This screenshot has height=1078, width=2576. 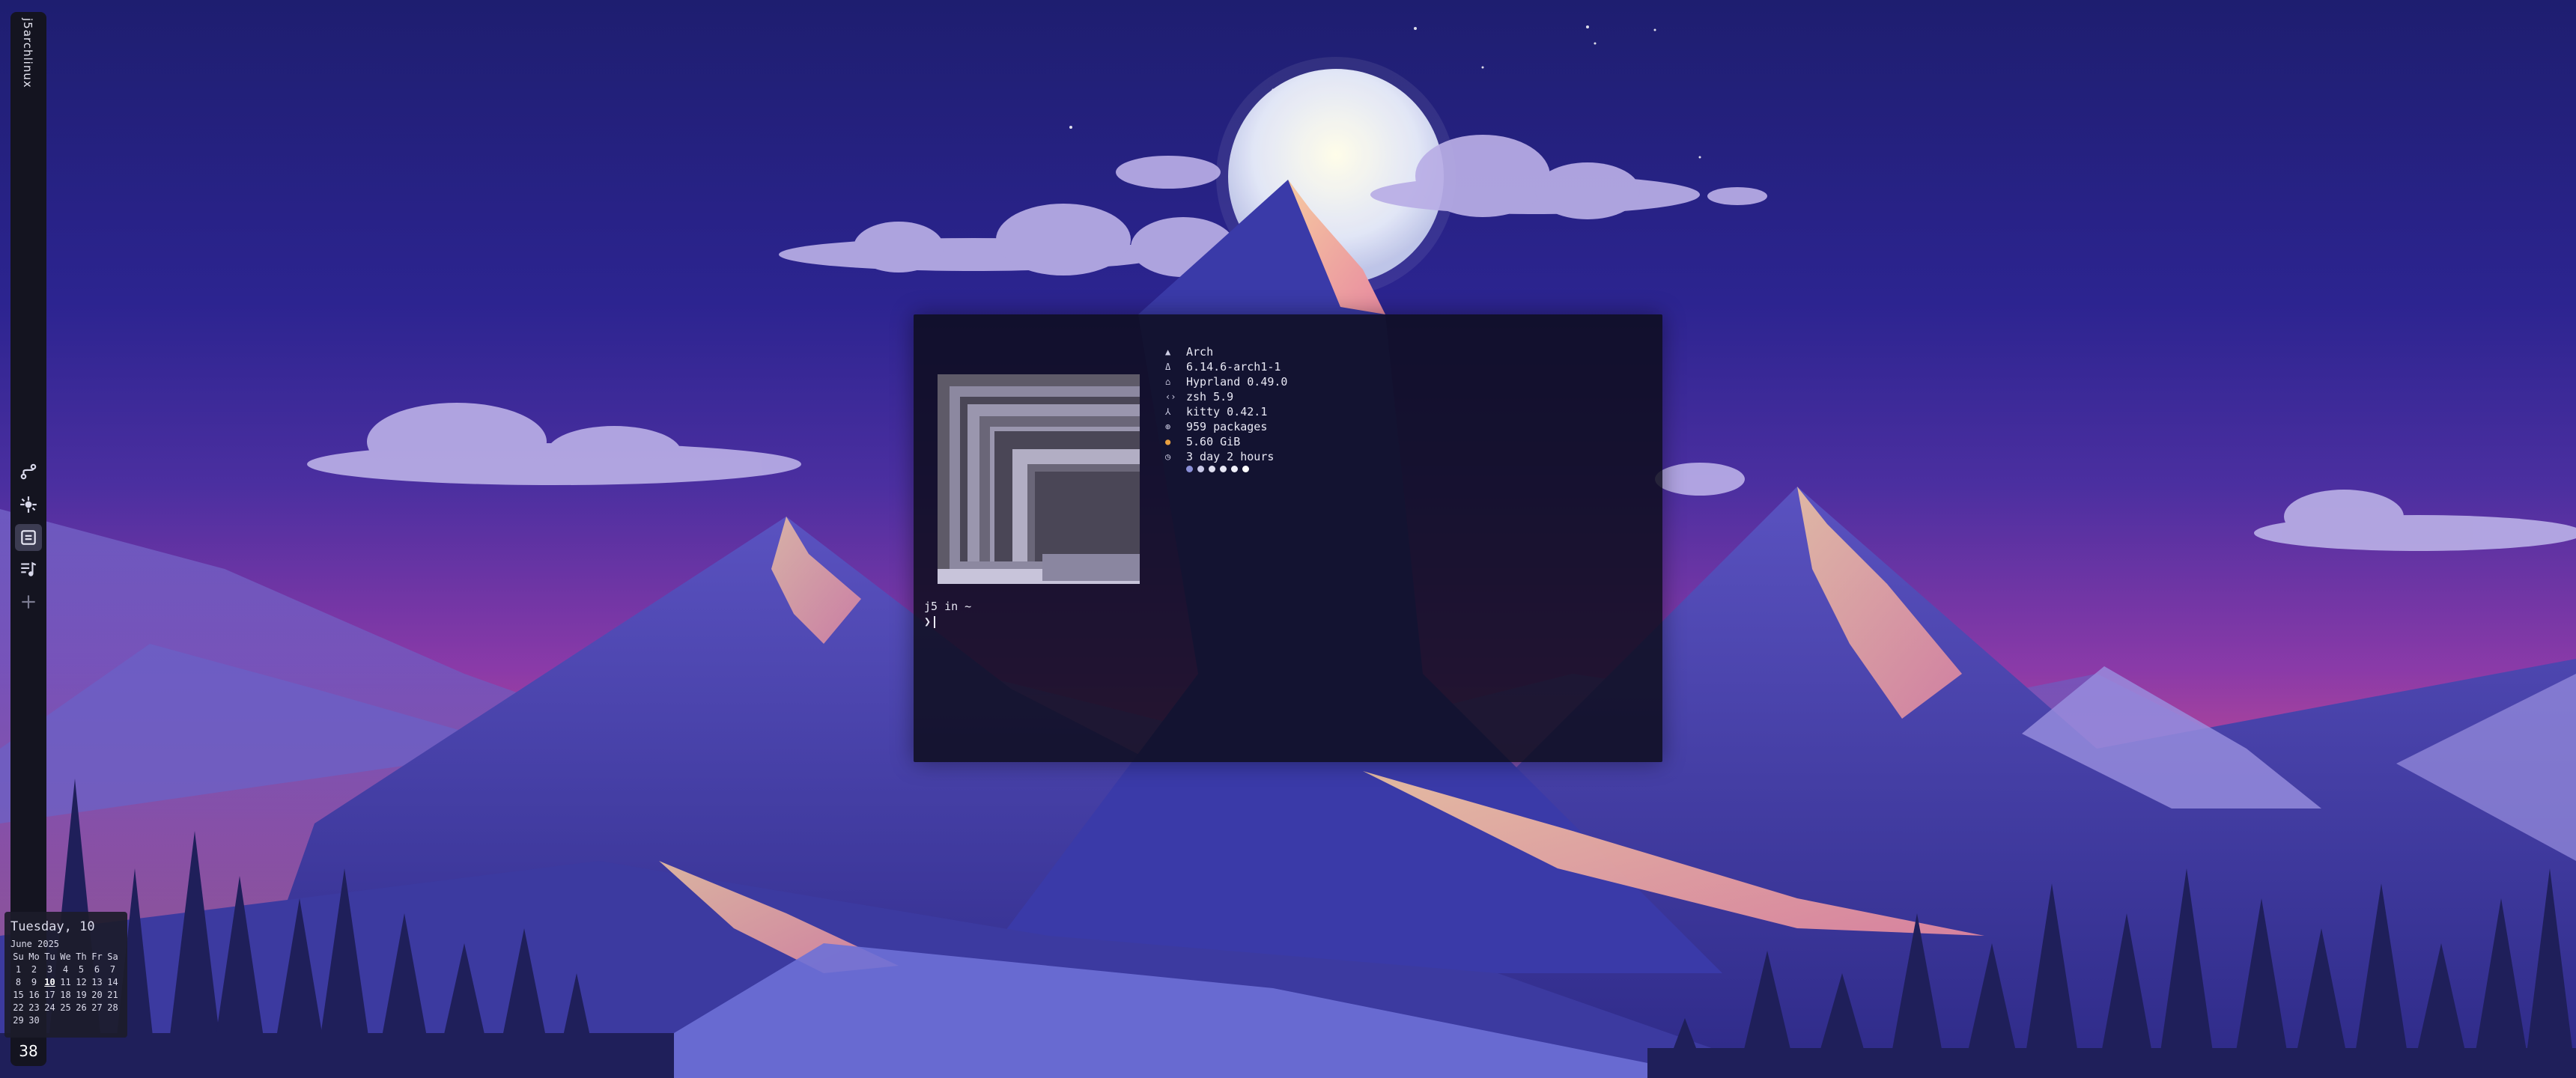 I want to click on calendar-day: 8, so click(x=18, y=982).